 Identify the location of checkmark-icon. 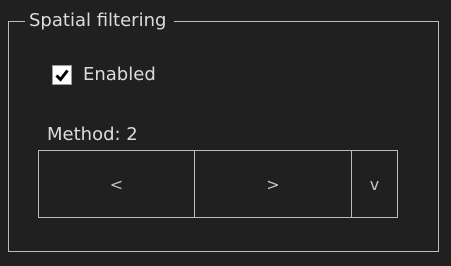
(62, 75).